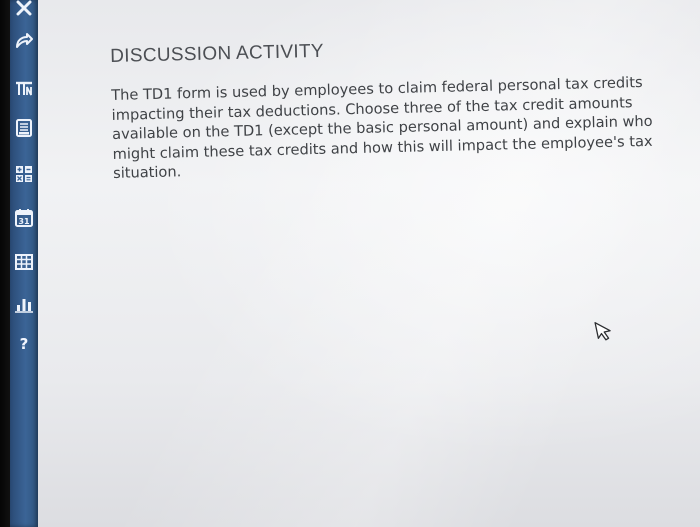 The image size is (700, 527). What do you see at coordinates (24, 174) in the screenshot?
I see `calculator-icon` at bounding box center [24, 174].